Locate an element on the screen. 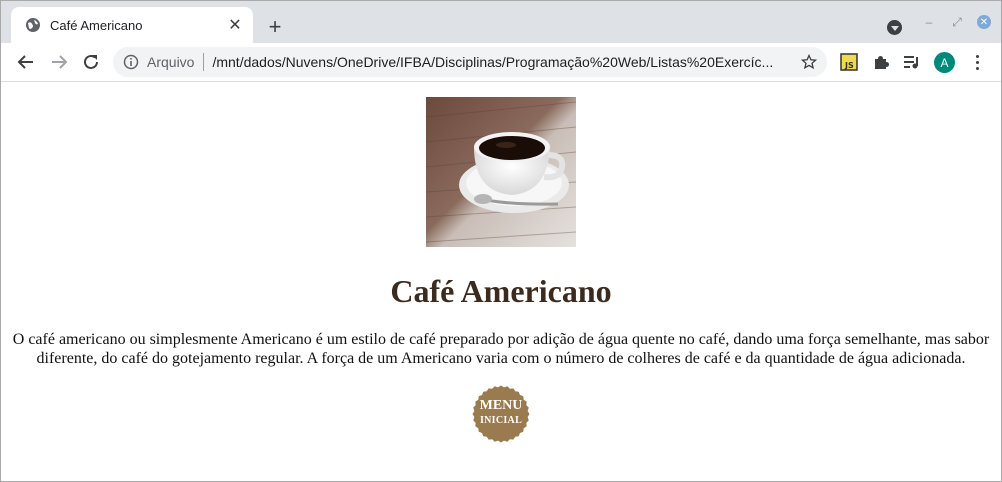 This screenshot has height=482, width=1002. menu-inicial-button: MENU INICIAL is located at coordinates (501, 414).